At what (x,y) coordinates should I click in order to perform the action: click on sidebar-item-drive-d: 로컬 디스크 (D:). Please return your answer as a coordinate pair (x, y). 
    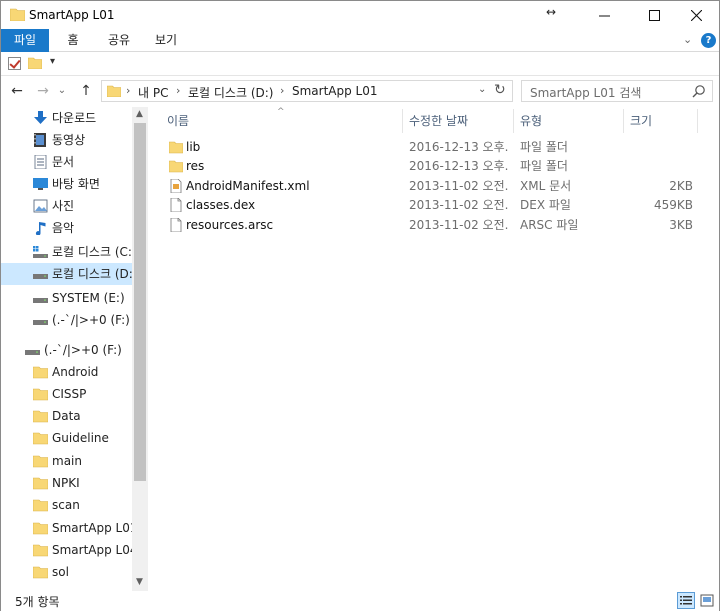
    Looking at the image, I should click on (66, 274).